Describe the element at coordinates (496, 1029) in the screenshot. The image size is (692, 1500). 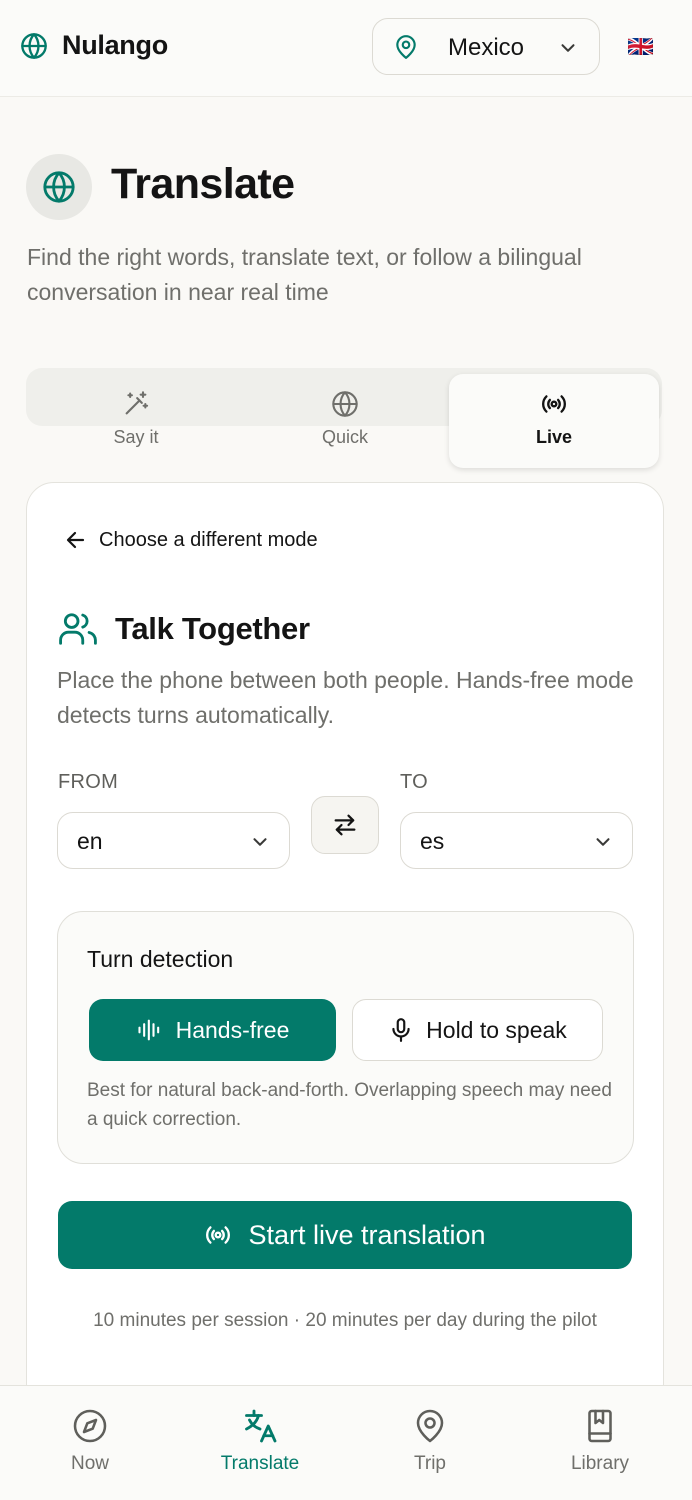
I see `hold-to-speak-label: Hold to speak` at that location.